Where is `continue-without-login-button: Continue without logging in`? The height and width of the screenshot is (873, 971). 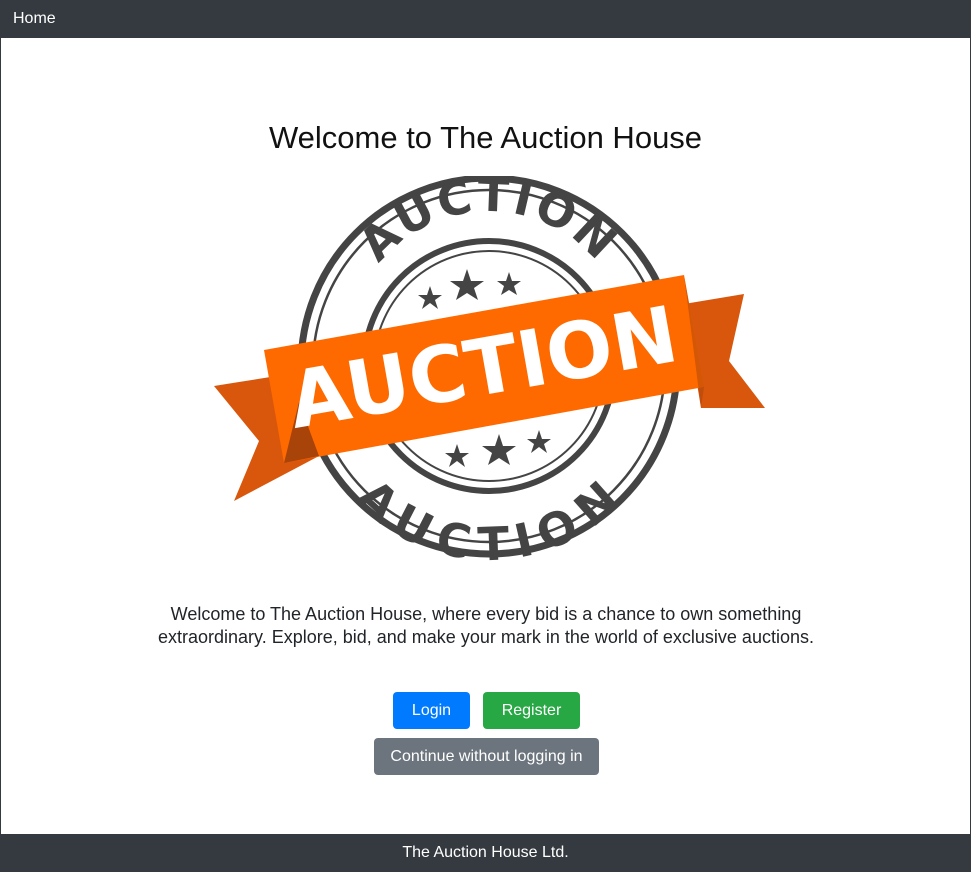
continue-without-login-button: Continue without logging in is located at coordinates (486, 756).